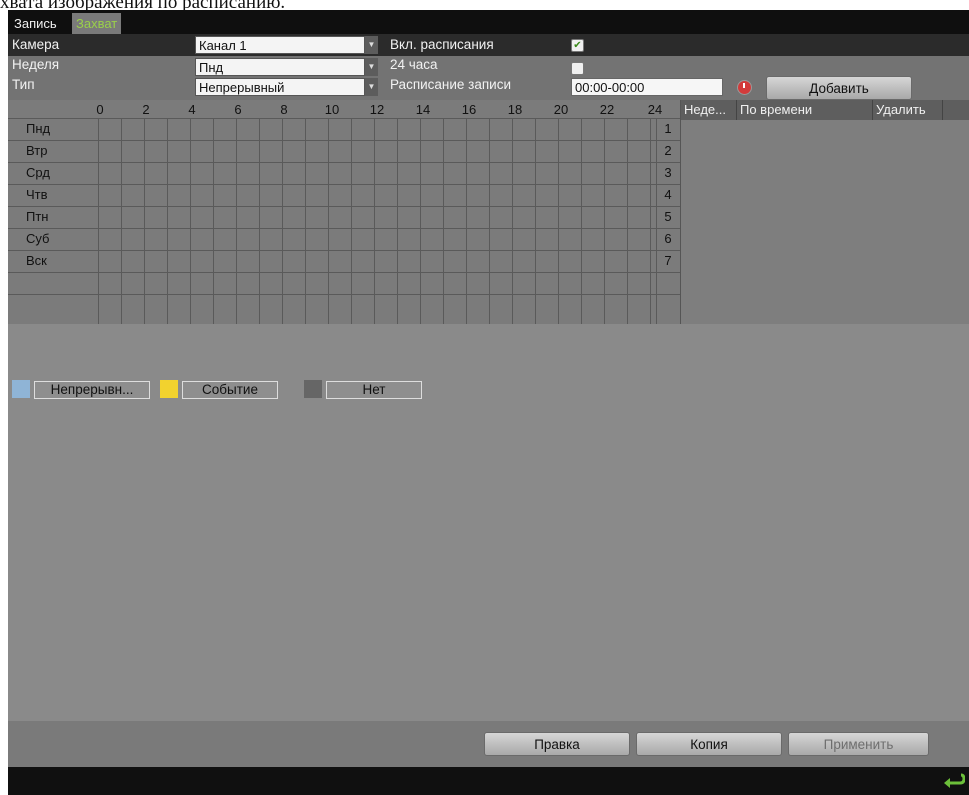 This screenshot has height=795, width=969. What do you see at coordinates (414, 64) in the screenshot?
I see `all-day-label: 24 часа` at bounding box center [414, 64].